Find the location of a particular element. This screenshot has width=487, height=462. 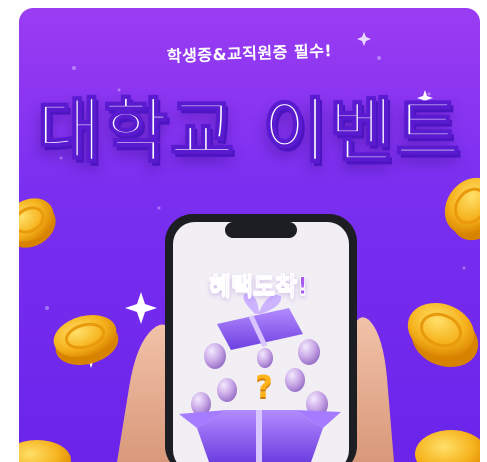

sparkle-icon is located at coordinates (141, 308).